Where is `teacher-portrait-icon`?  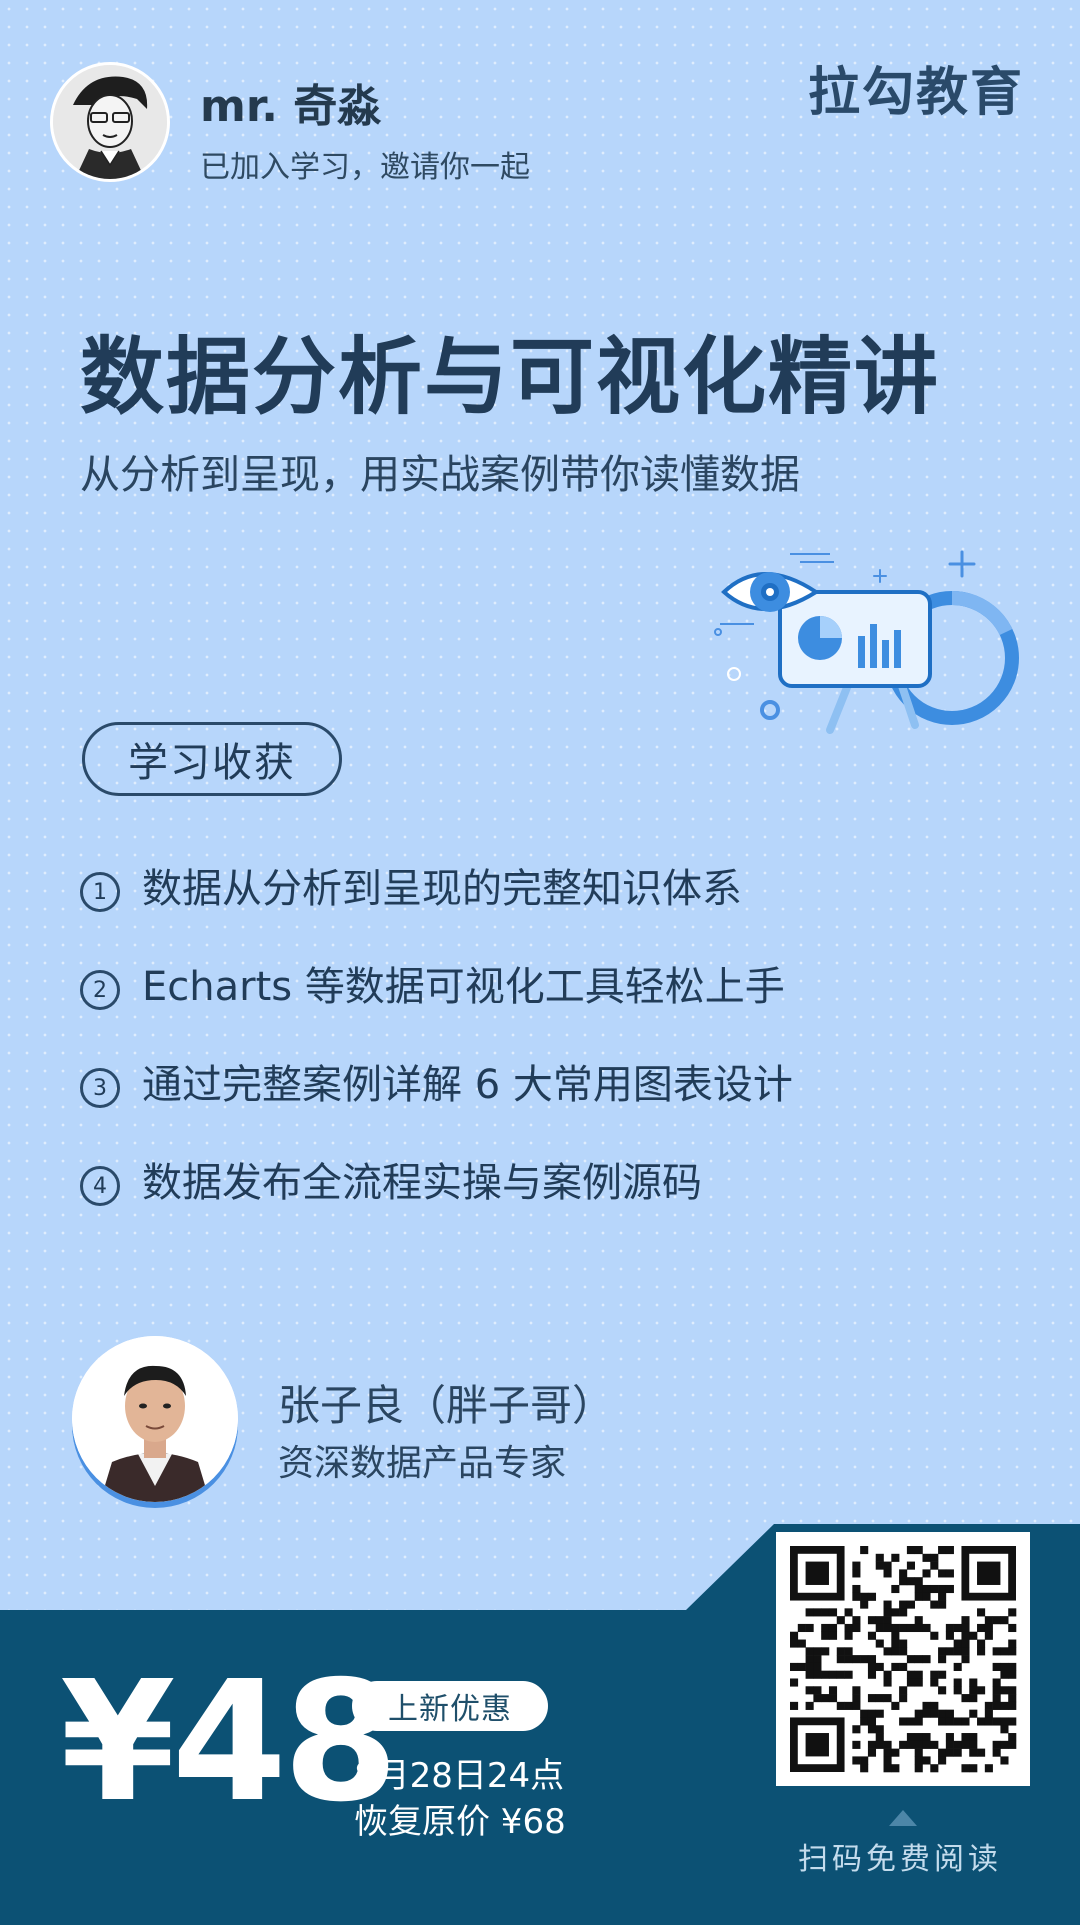 teacher-portrait-icon is located at coordinates (155, 1419).